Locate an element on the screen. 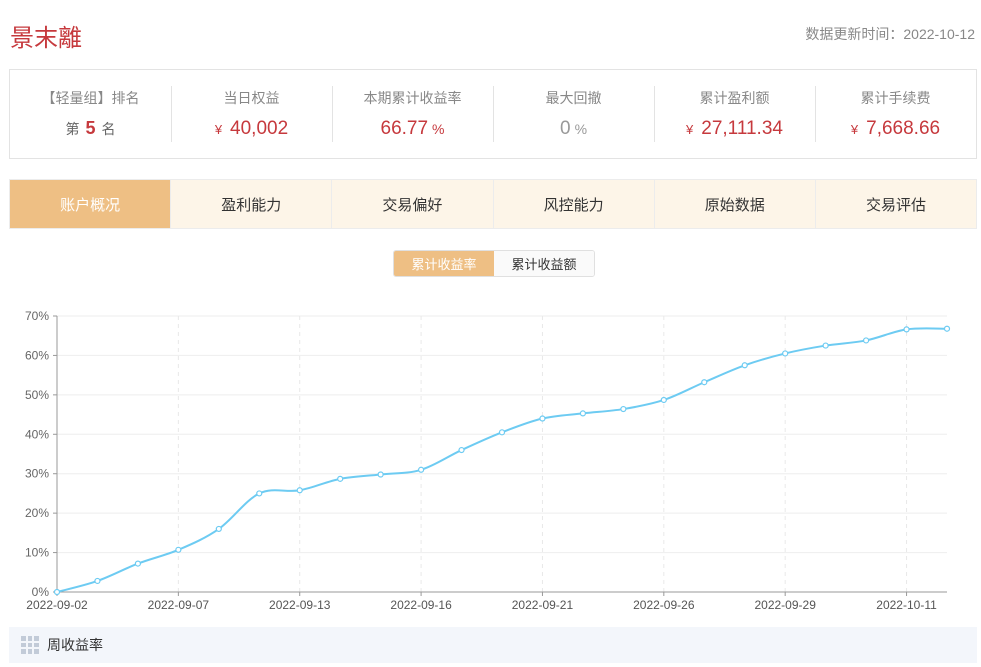 The height and width of the screenshot is (667, 981). stat-rank: 【轻量组】排名 第5名 is located at coordinates (90, 114).